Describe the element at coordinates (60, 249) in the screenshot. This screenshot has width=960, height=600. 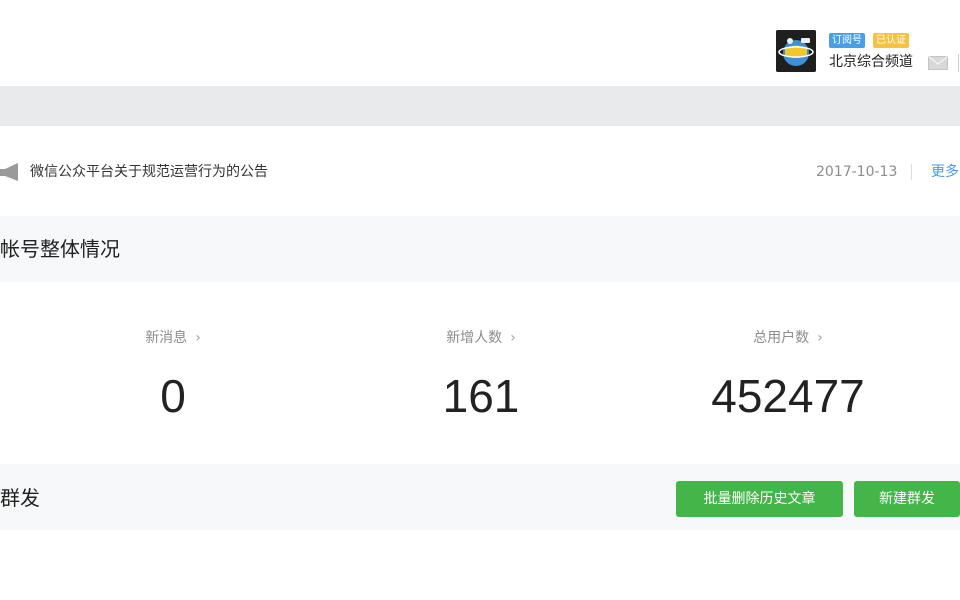
I see `overview-title: 帐号整体情况` at that location.